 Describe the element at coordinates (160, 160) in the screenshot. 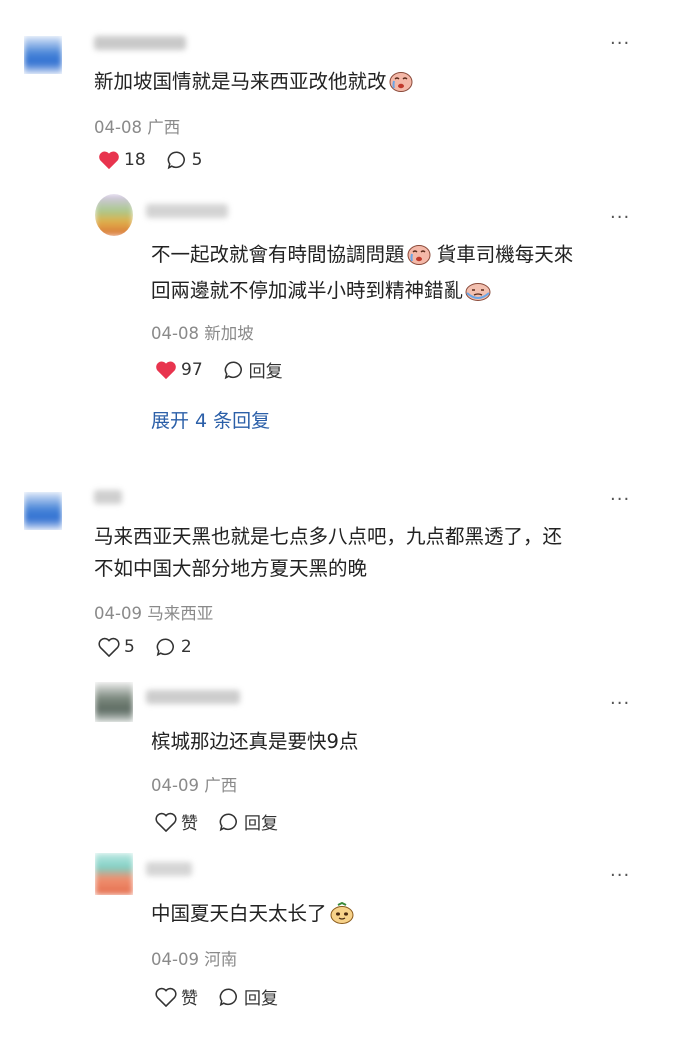

I see `comment-actions: 18 5` at that location.